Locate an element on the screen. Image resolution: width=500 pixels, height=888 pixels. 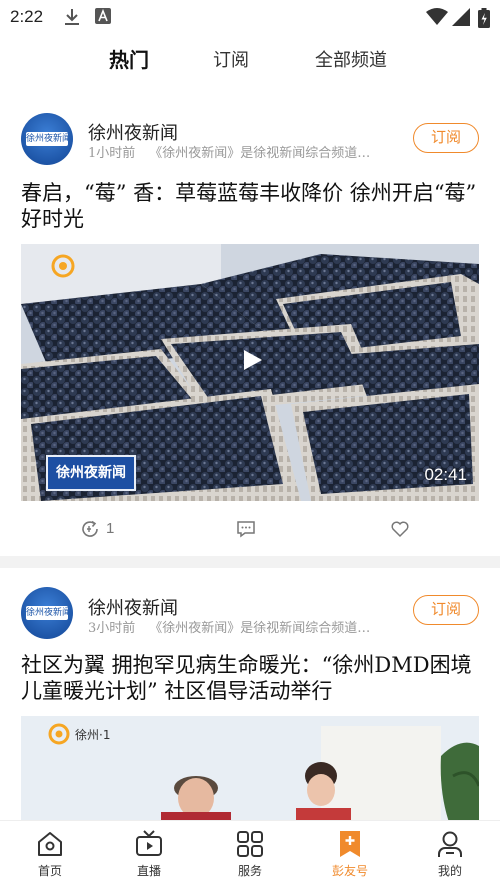
video-duration: 02:41 is located at coordinates (445, 474).